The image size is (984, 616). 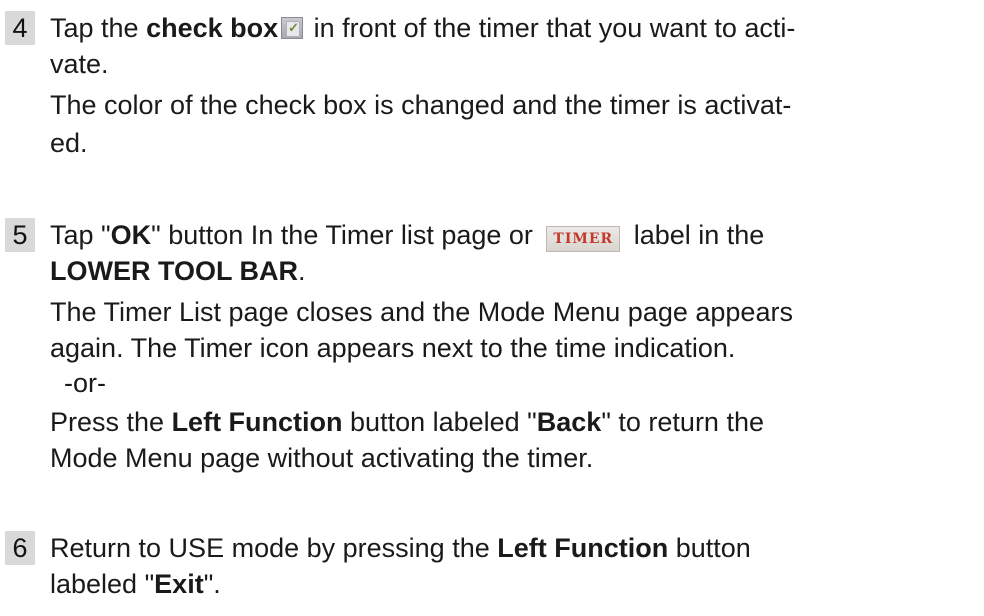 What do you see at coordinates (131, 235) in the screenshot?
I see `emphasis: OK` at bounding box center [131, 235].